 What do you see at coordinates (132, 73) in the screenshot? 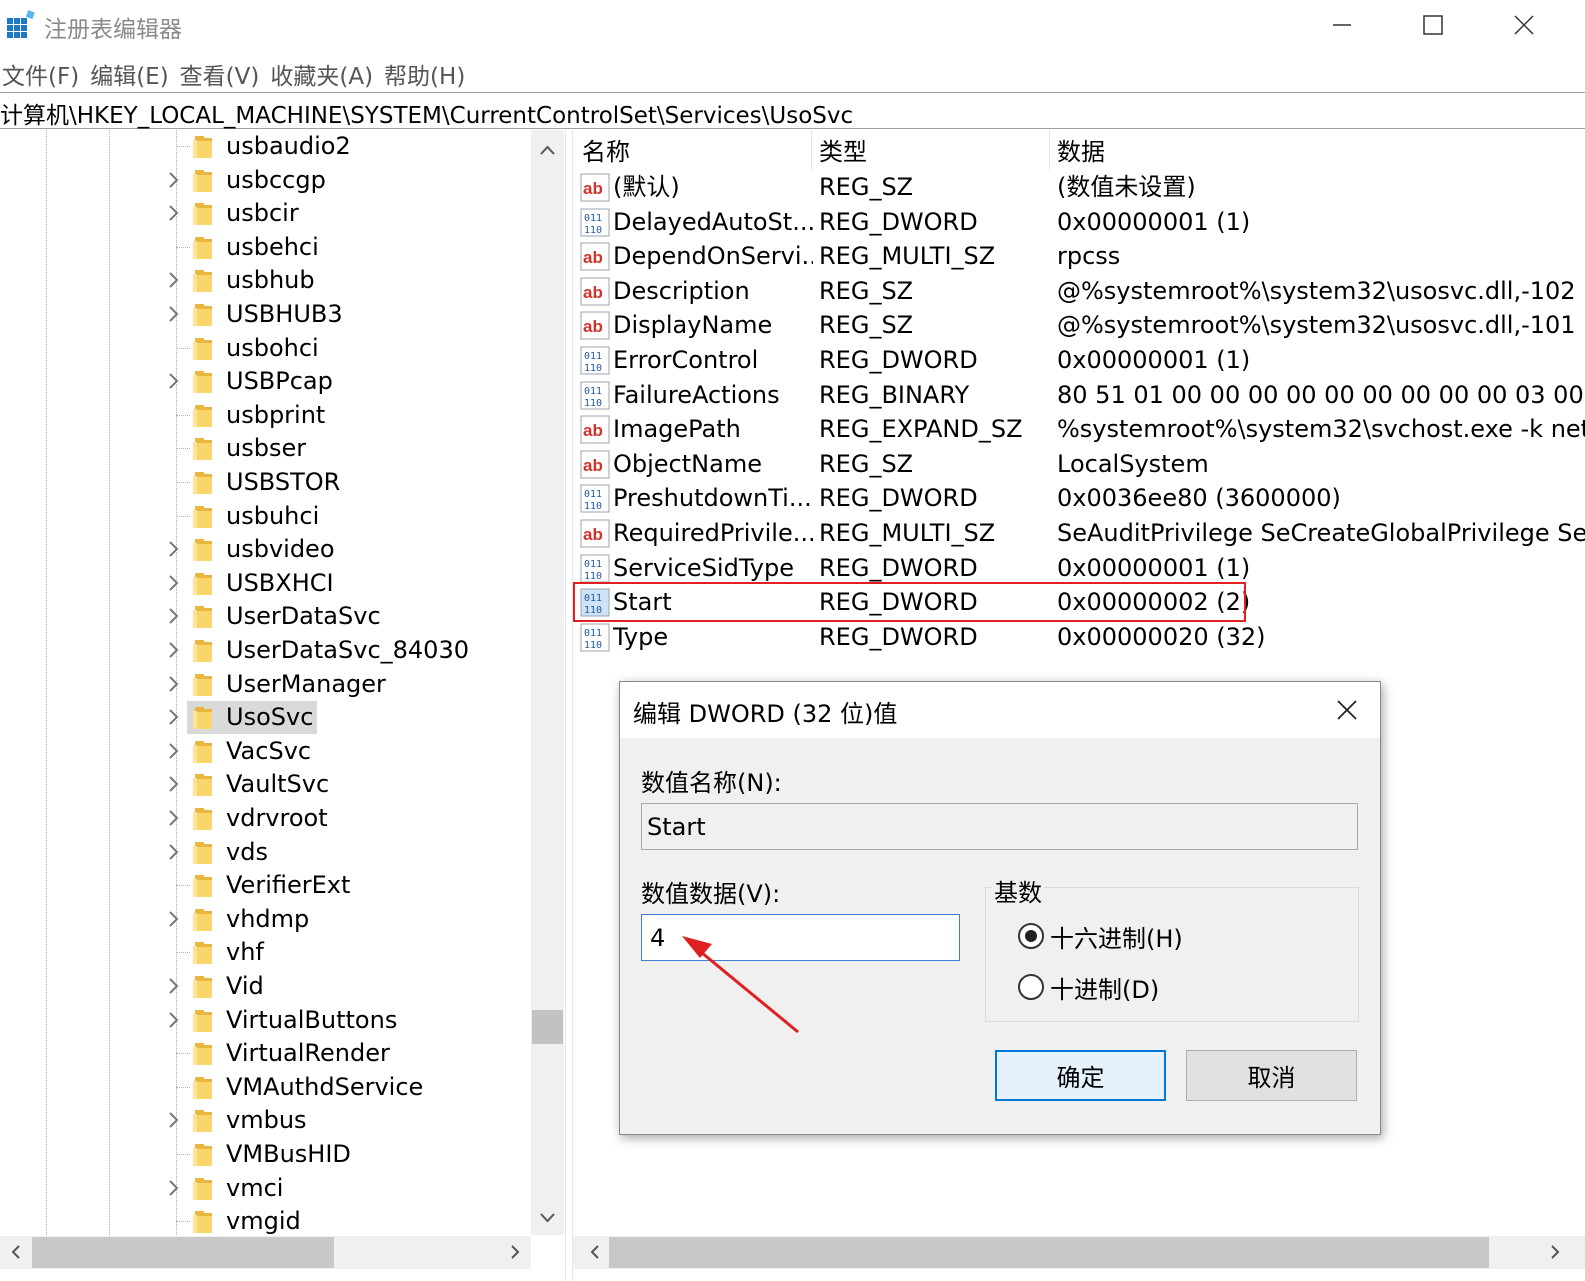
I see `menu-edit: 编辑(E)` at bounding box center [132, 73].